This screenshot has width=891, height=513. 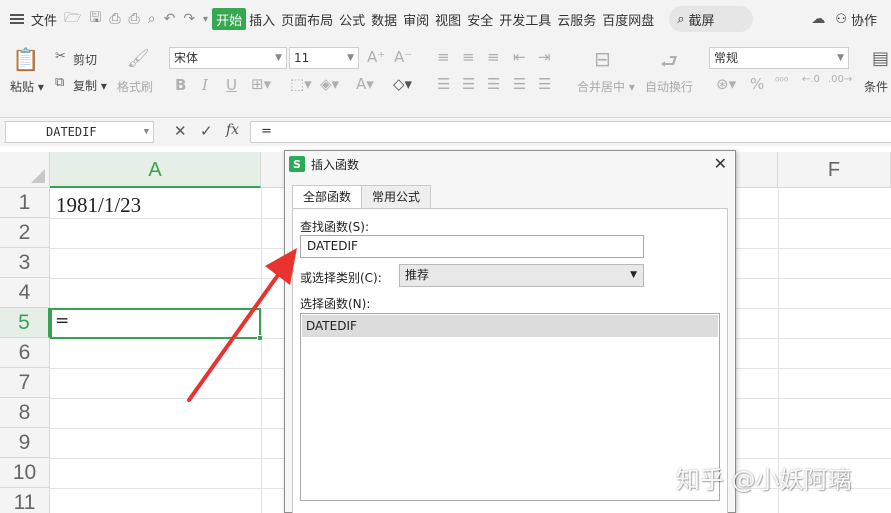 I want to click on fill-color-icon: ⬚▾, so click(x=301, y=84).